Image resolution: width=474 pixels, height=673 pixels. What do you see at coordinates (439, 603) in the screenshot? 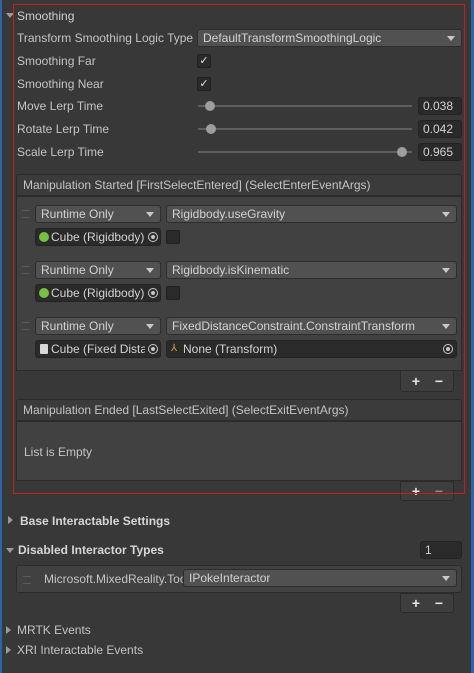
I see `remove-item-button: −` at bounding box center [439, 603].